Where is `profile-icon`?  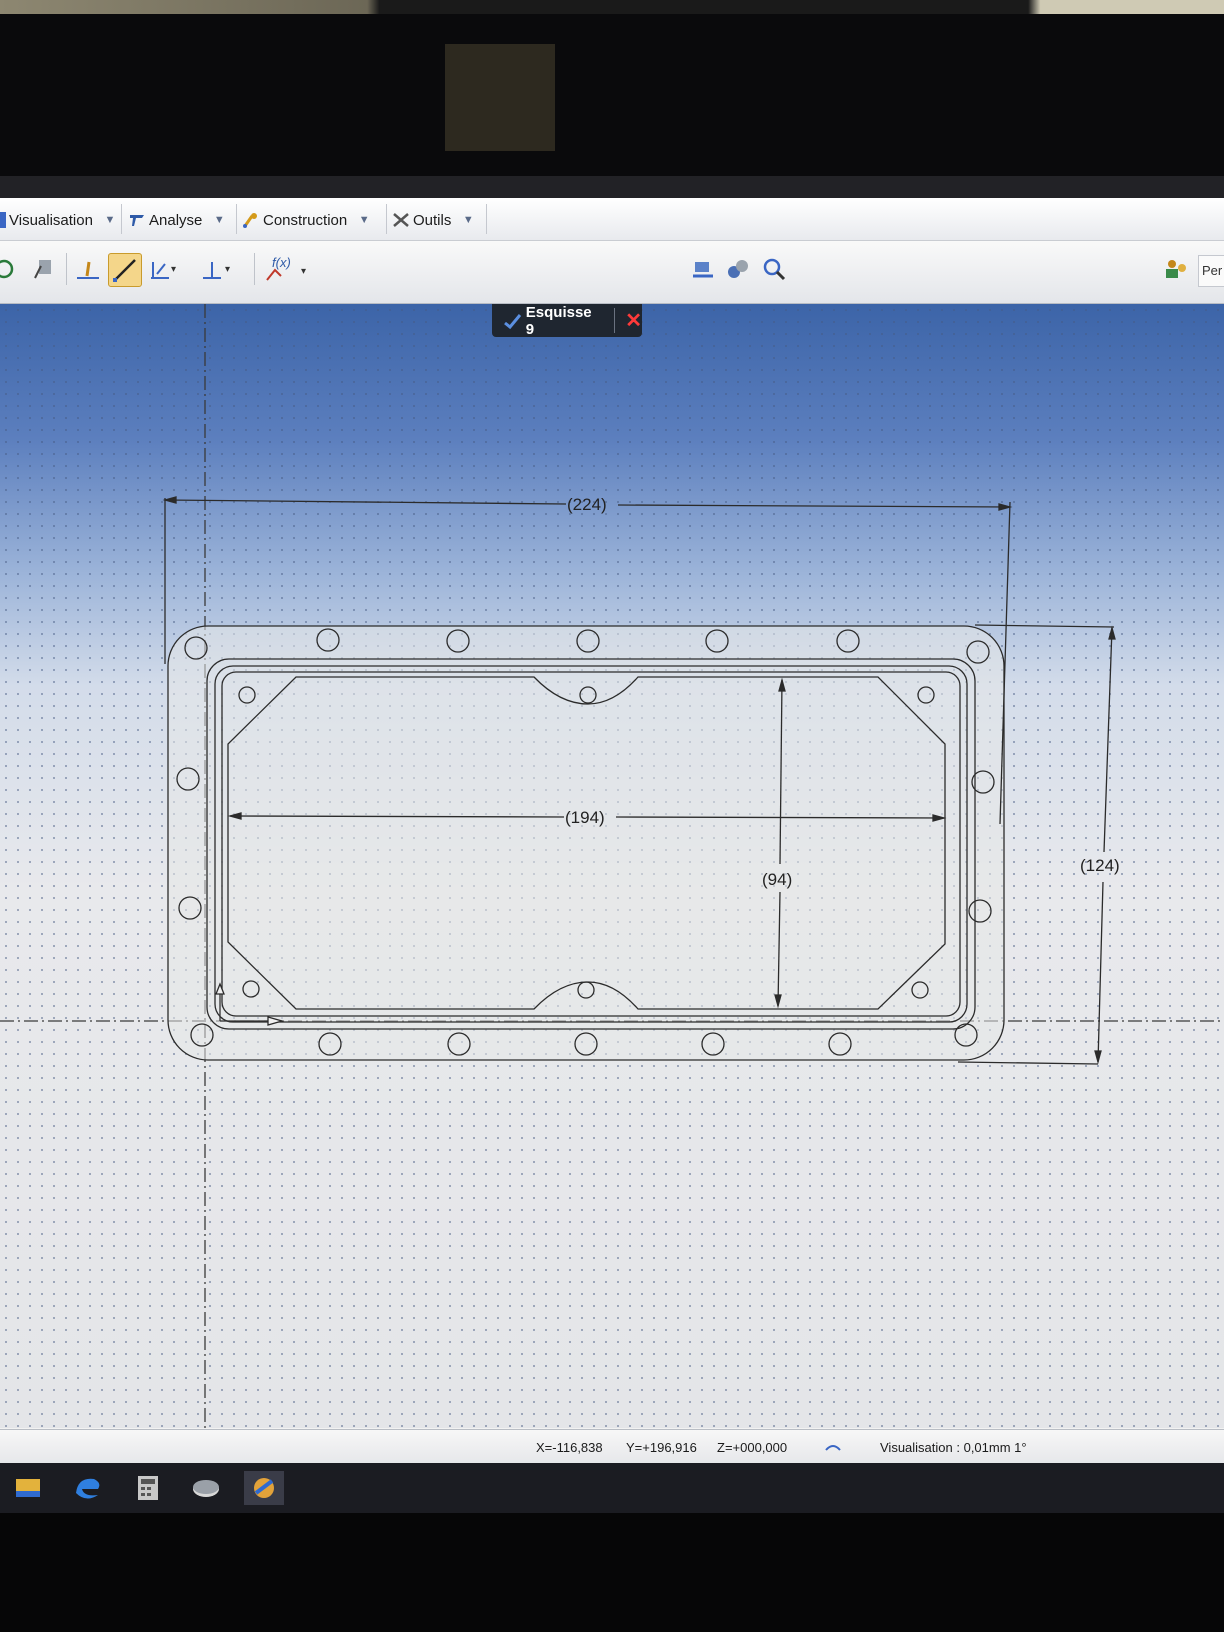
profile-icon is located at coordinates (88, 270).